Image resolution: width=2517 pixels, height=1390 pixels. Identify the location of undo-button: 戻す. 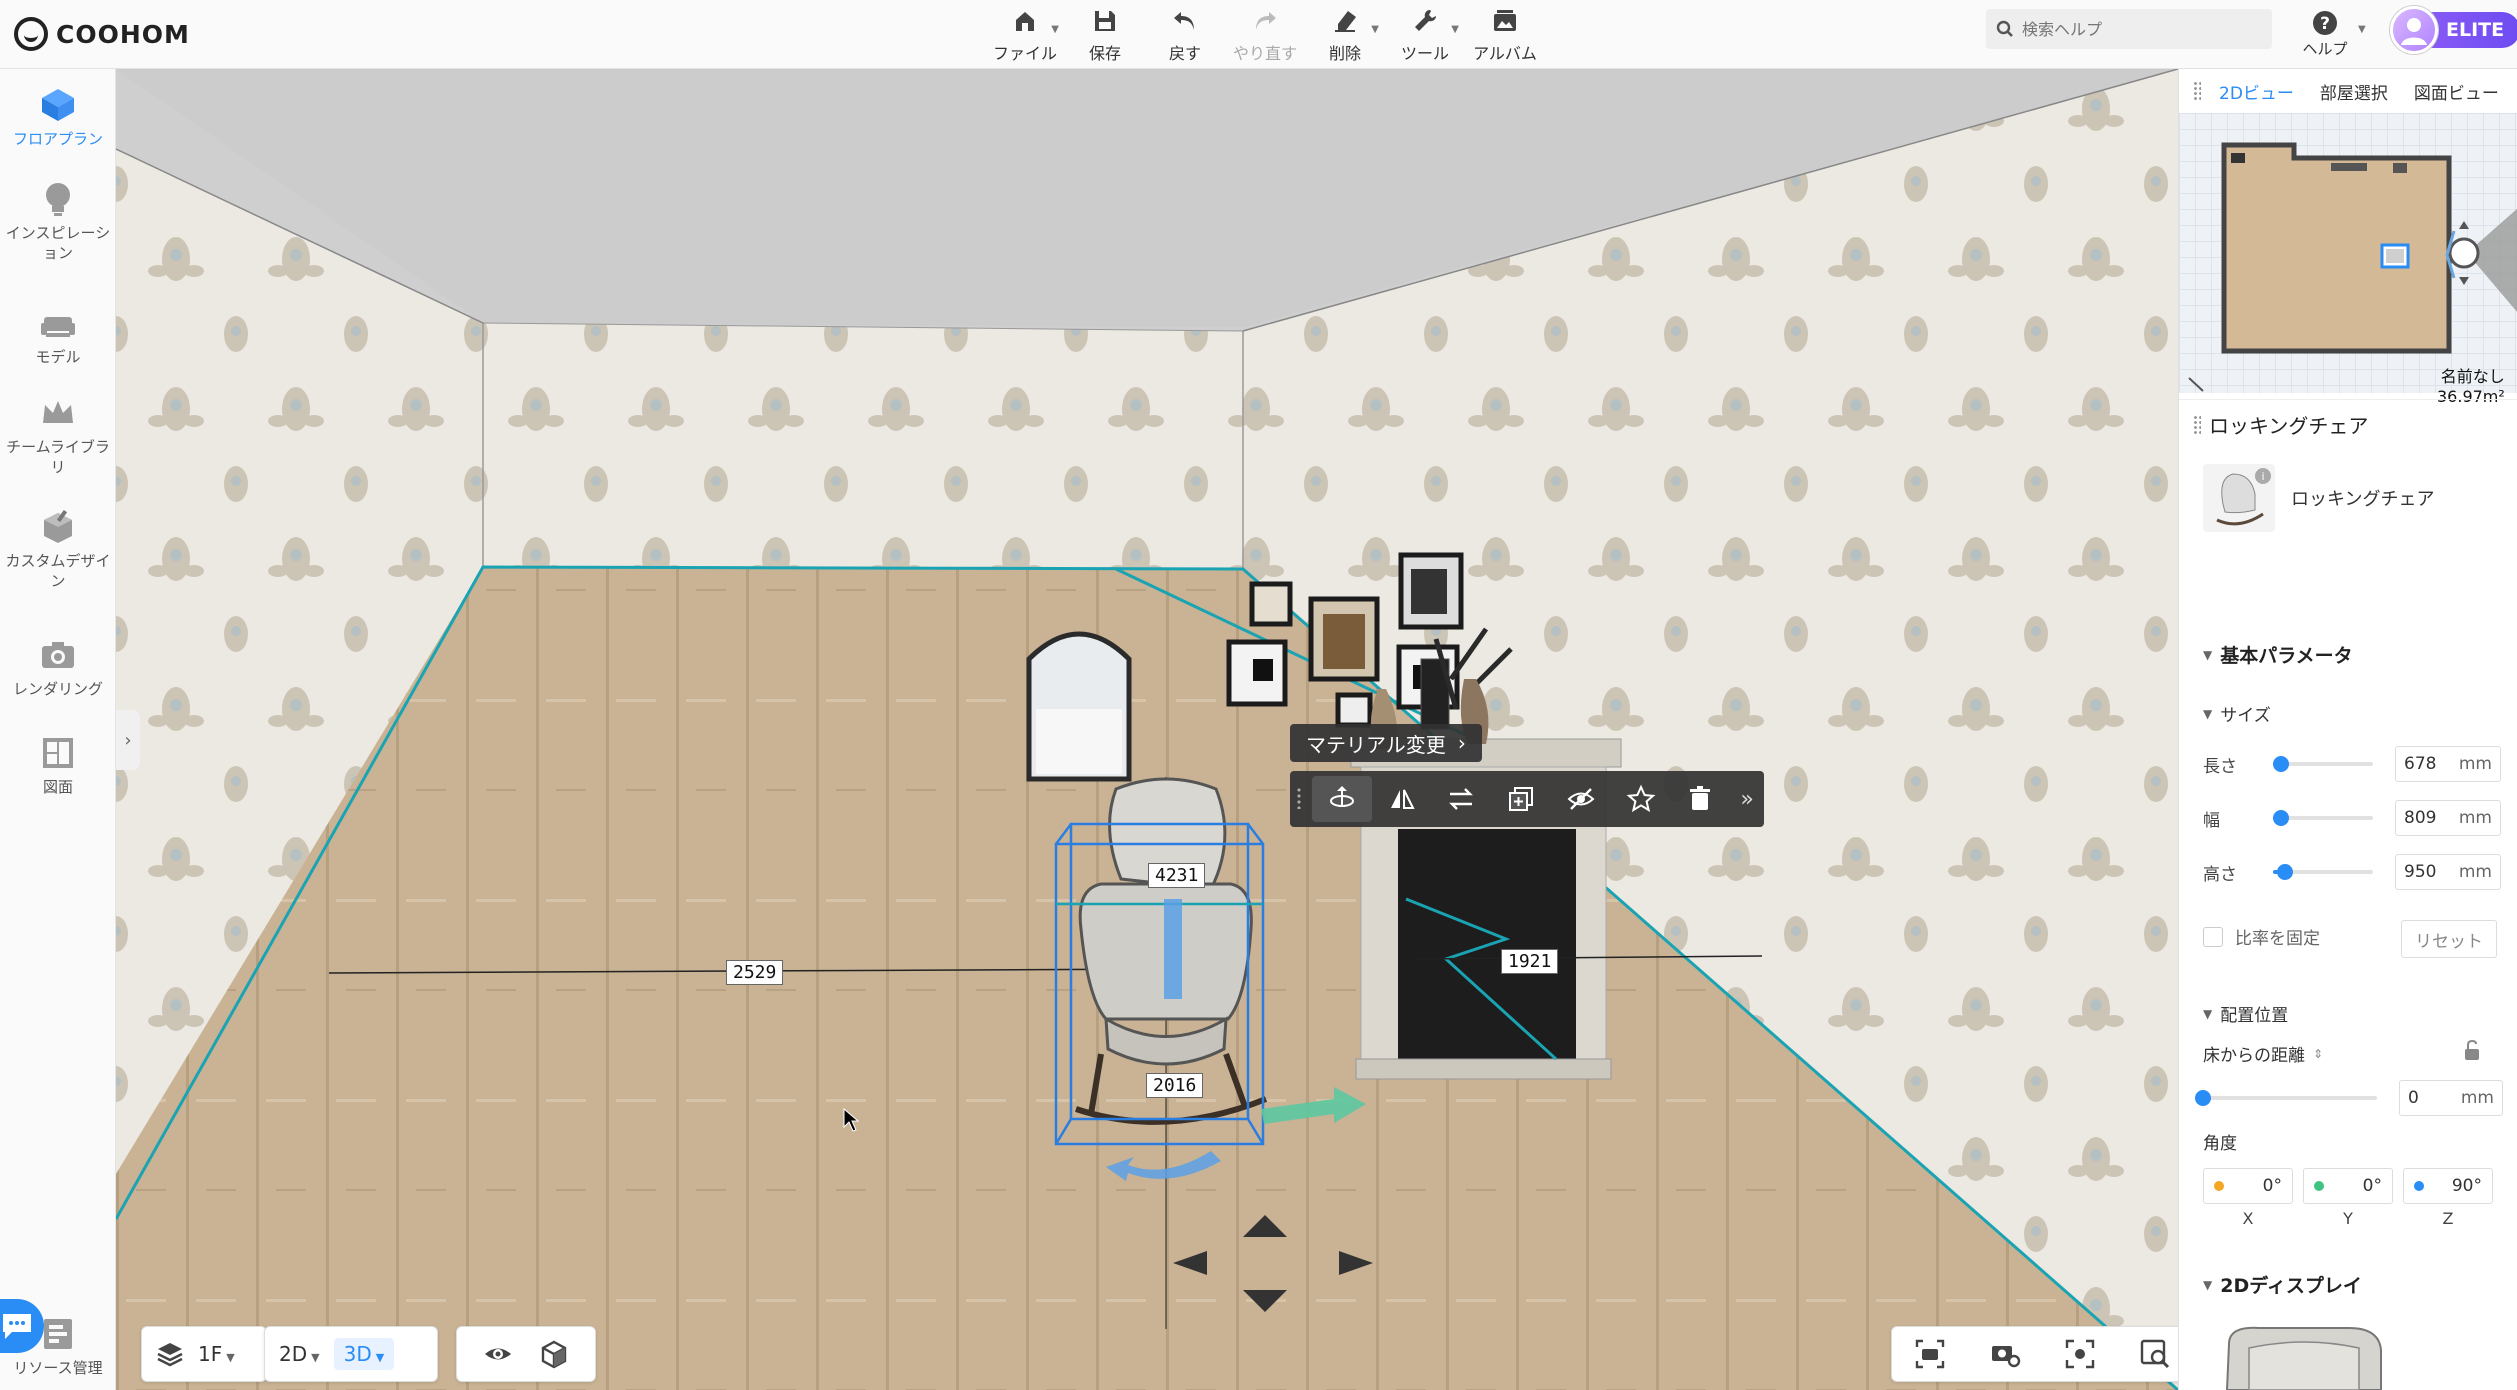
(1185, 34).